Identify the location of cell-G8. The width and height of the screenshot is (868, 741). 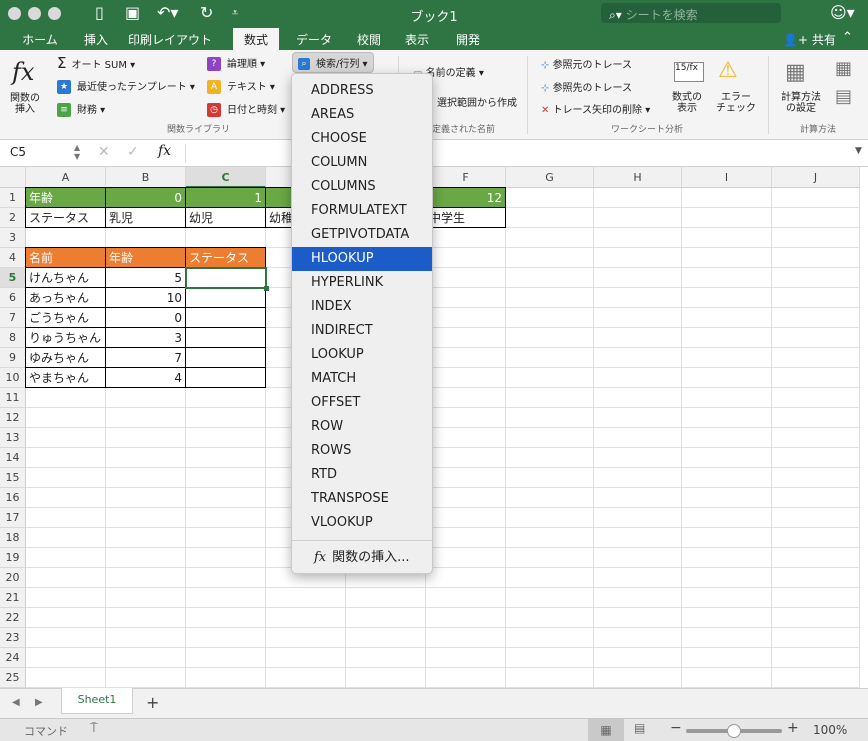
(550, 338).